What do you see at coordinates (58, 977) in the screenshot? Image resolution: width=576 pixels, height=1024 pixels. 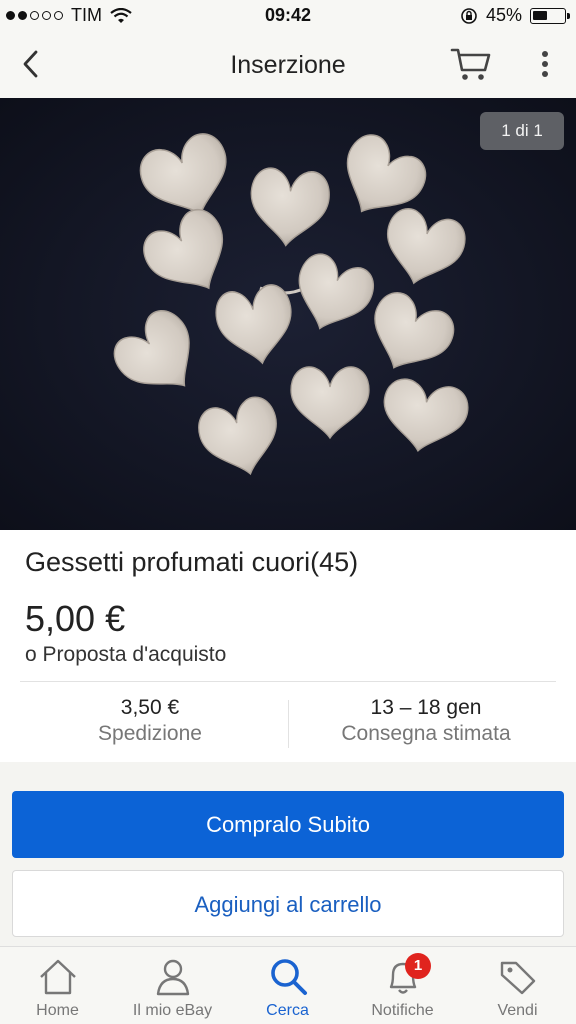 I see `home-icon` at bounding box center [58, 977].